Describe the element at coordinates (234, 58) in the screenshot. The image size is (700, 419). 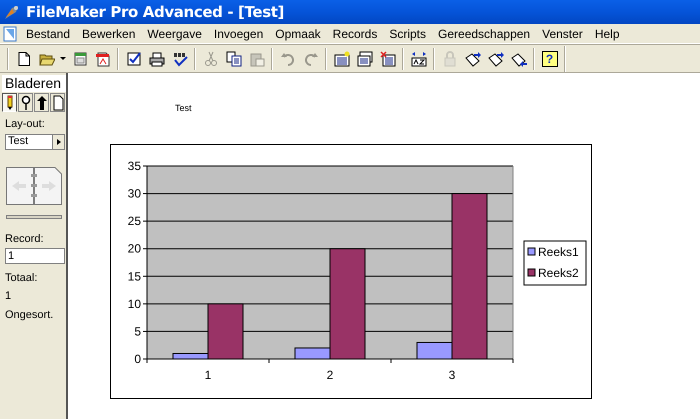
I see `copy-icon` at that location.